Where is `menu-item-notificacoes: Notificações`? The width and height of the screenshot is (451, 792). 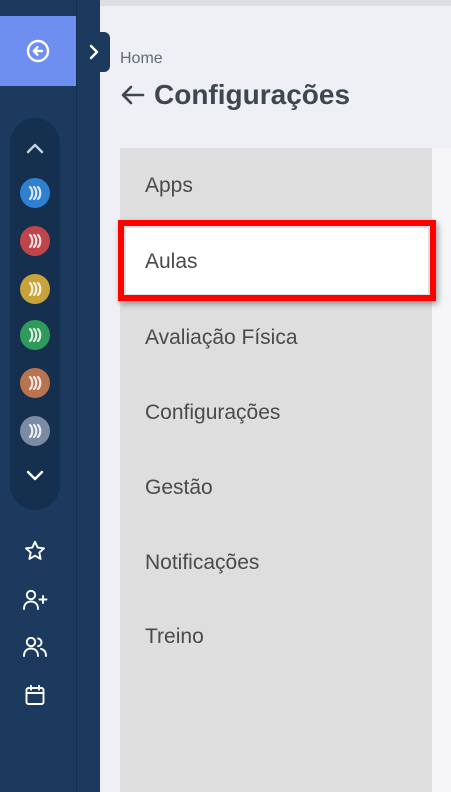 menu-item-notificacoes: Notificações is located at coordinates (202, 563).